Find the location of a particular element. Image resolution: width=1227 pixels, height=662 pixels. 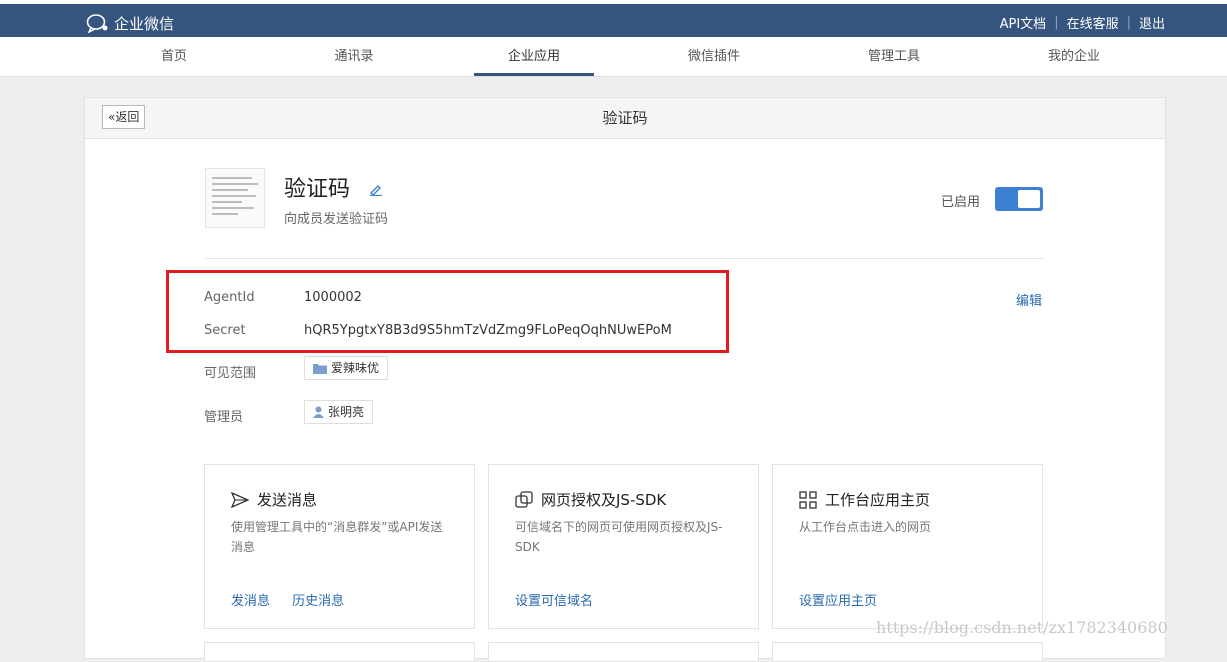

app-name: 验证码 is located at coordinates (317, 189).